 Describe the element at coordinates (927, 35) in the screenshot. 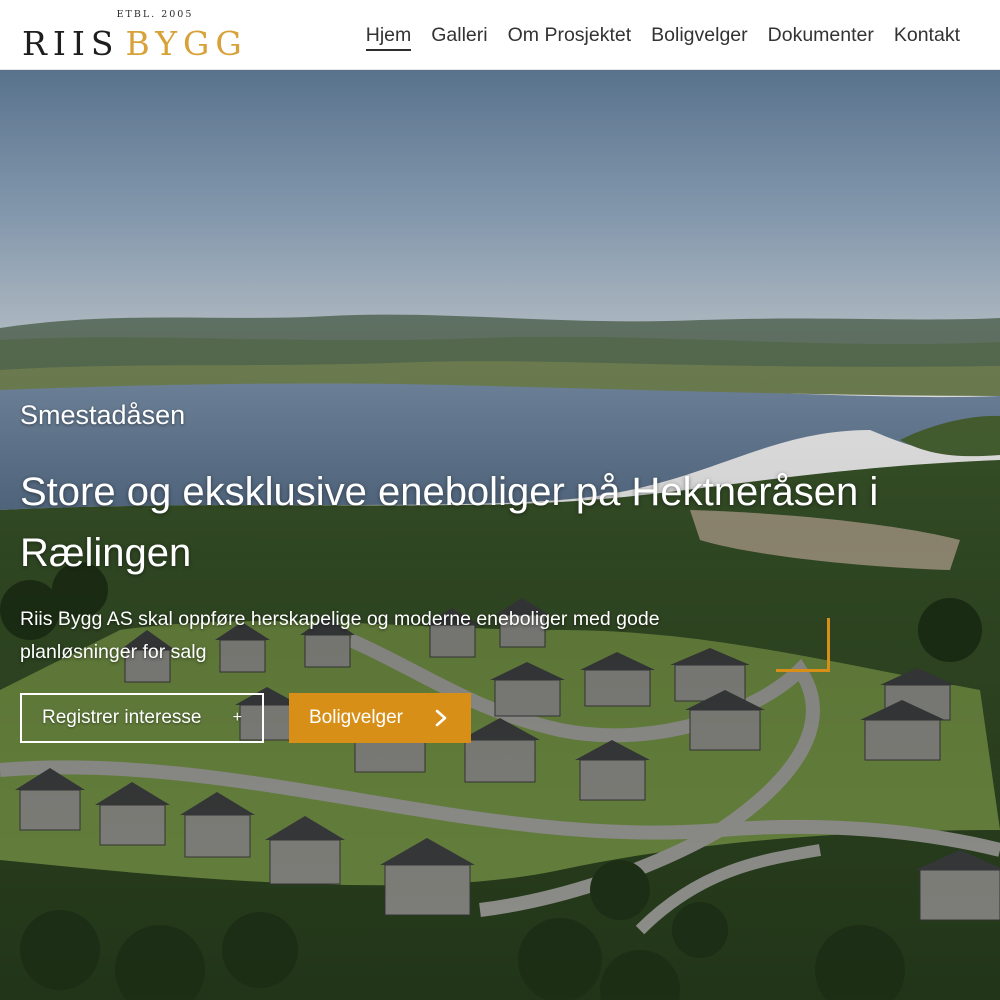

I see `nav-item-kontakt: Kontakt` at that location.